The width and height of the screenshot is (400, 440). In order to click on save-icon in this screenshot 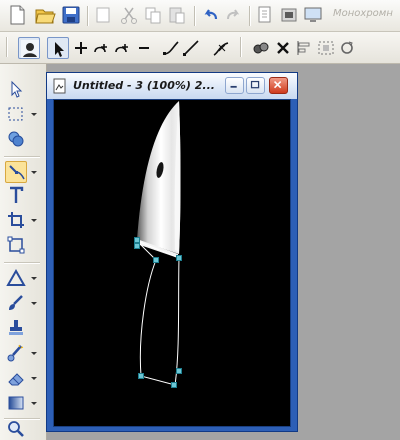, I will do `click(71, 15)`.